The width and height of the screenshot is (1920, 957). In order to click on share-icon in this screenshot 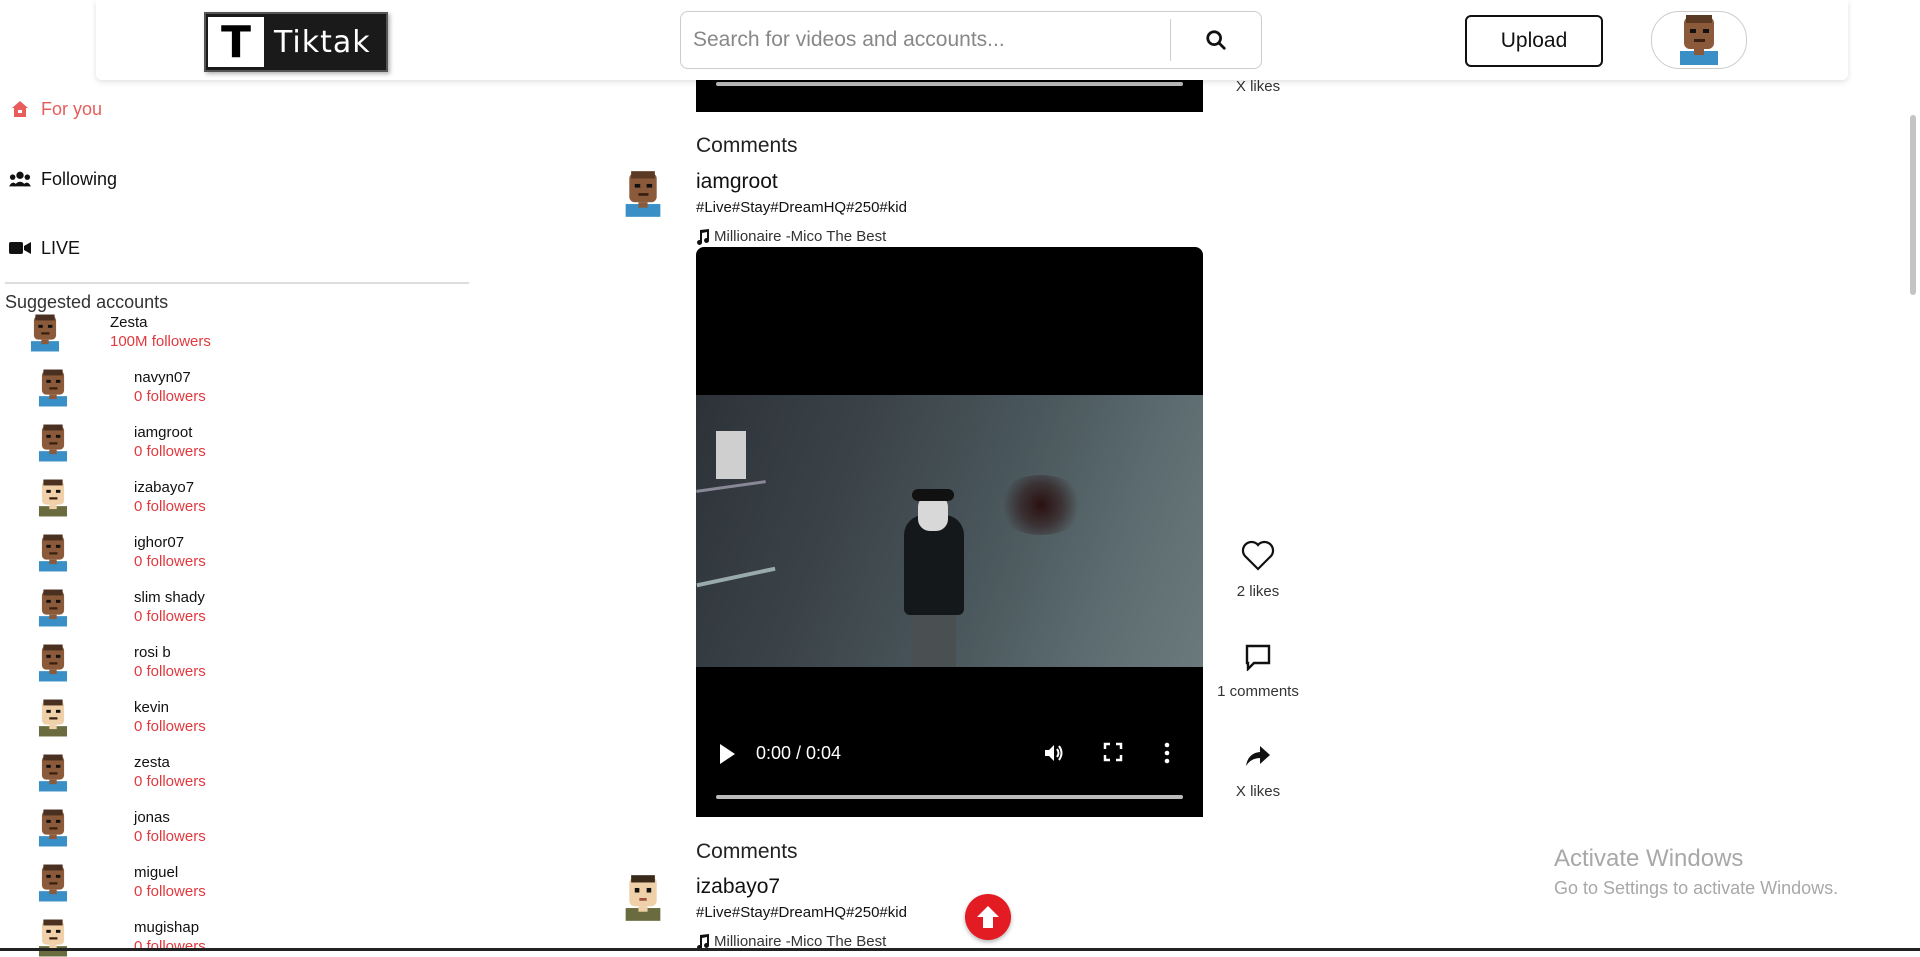, I will do `click(1258, 756)`.